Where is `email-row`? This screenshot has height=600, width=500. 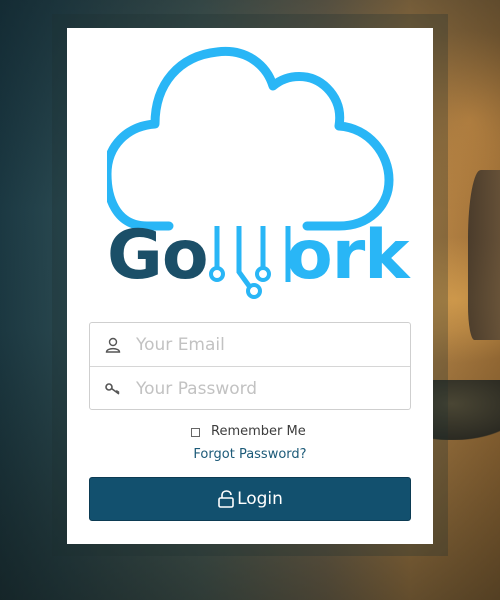
email-row is located at coordinates (250, 344).